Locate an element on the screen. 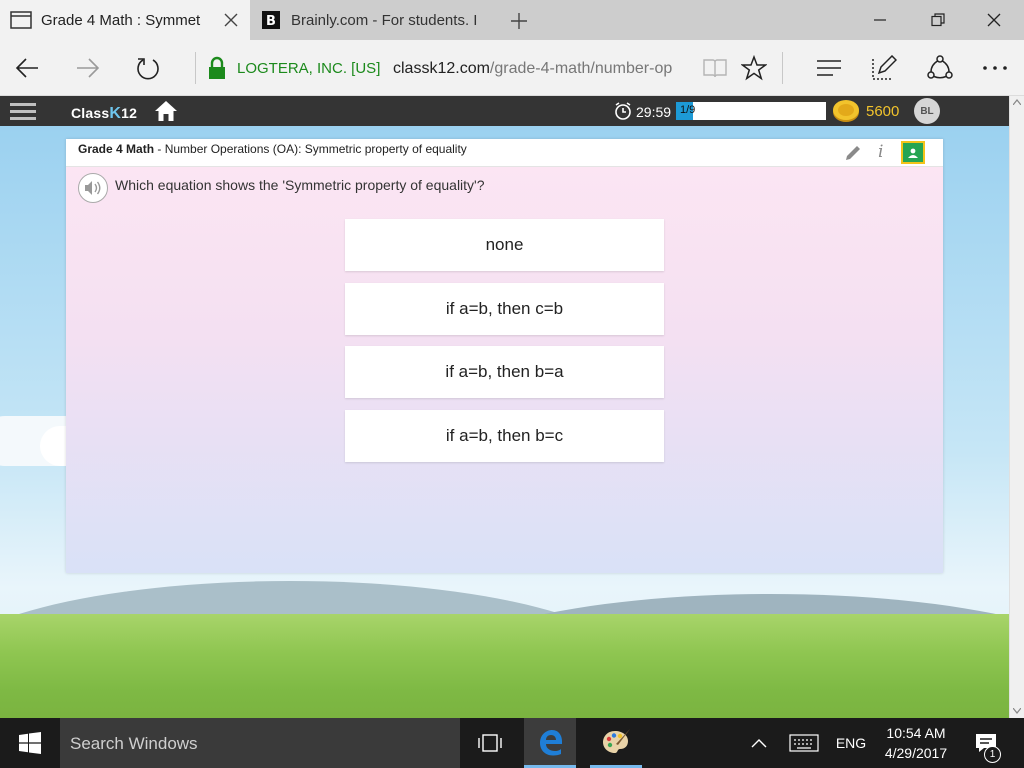  lock-icon is located at coordinates (217, 68).